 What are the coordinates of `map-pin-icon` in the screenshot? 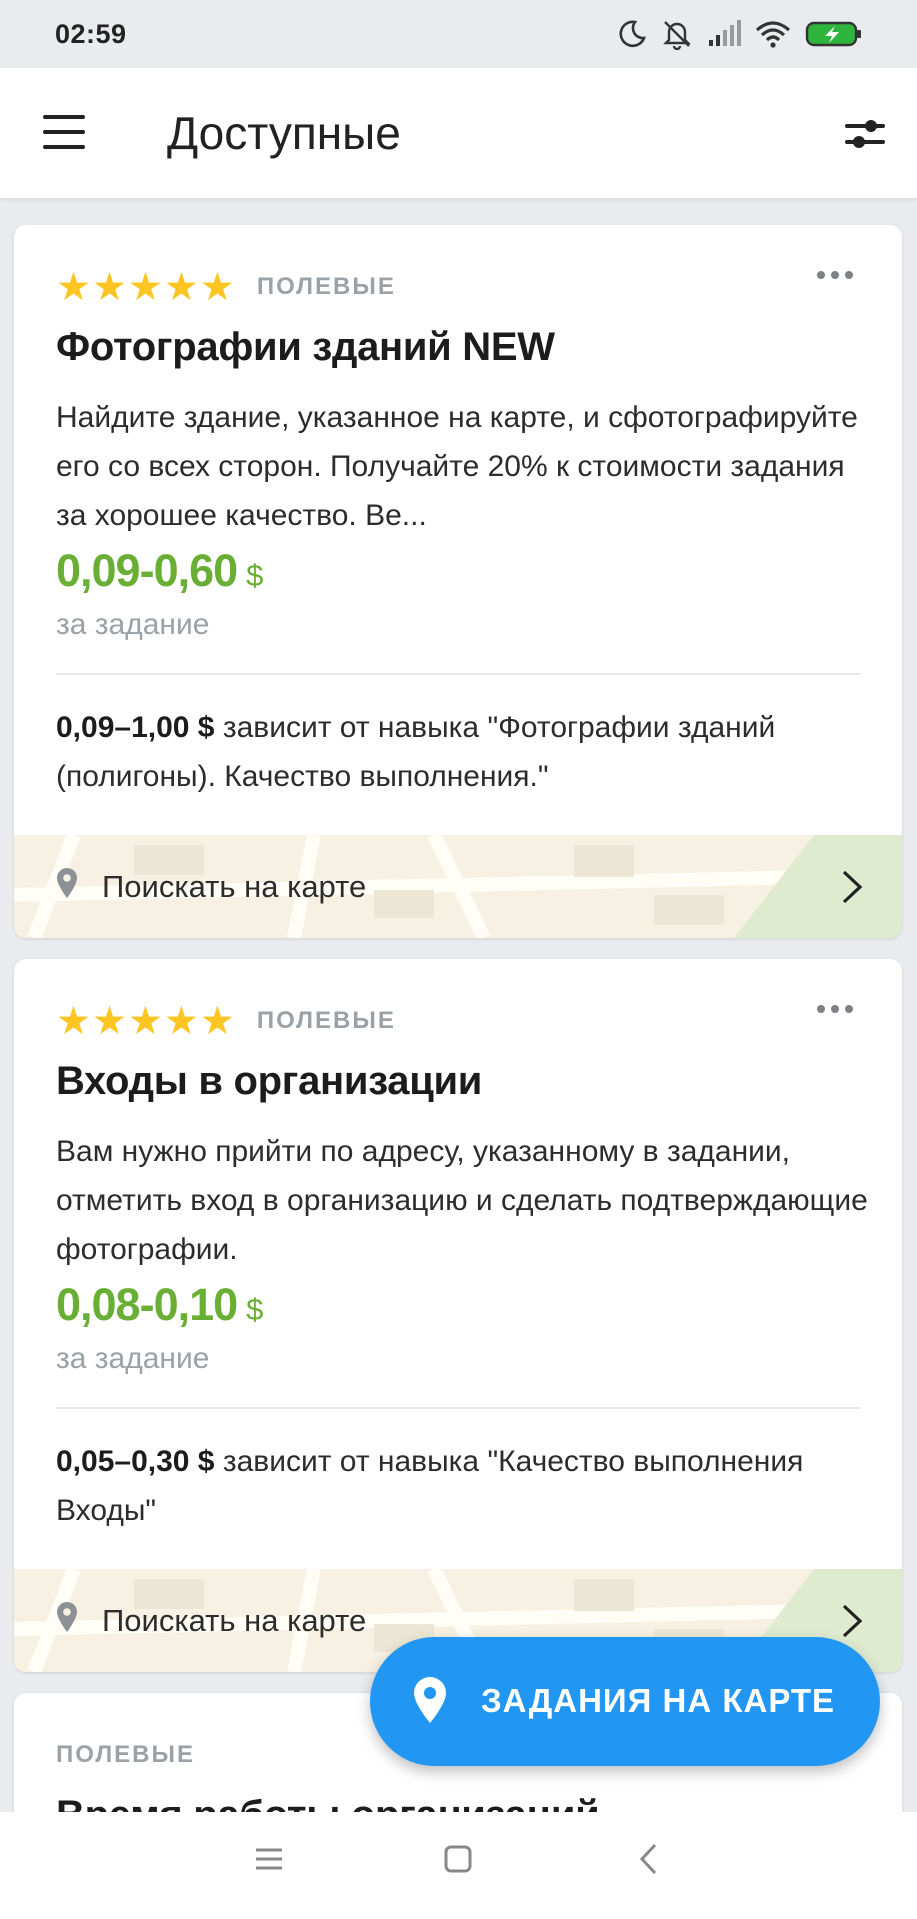 It's located at (430, 1700).